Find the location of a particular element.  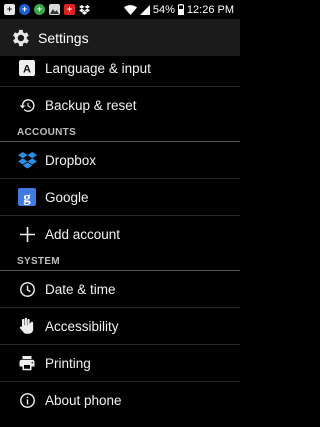

dropbox-icon is located at coordinates (27, 160).